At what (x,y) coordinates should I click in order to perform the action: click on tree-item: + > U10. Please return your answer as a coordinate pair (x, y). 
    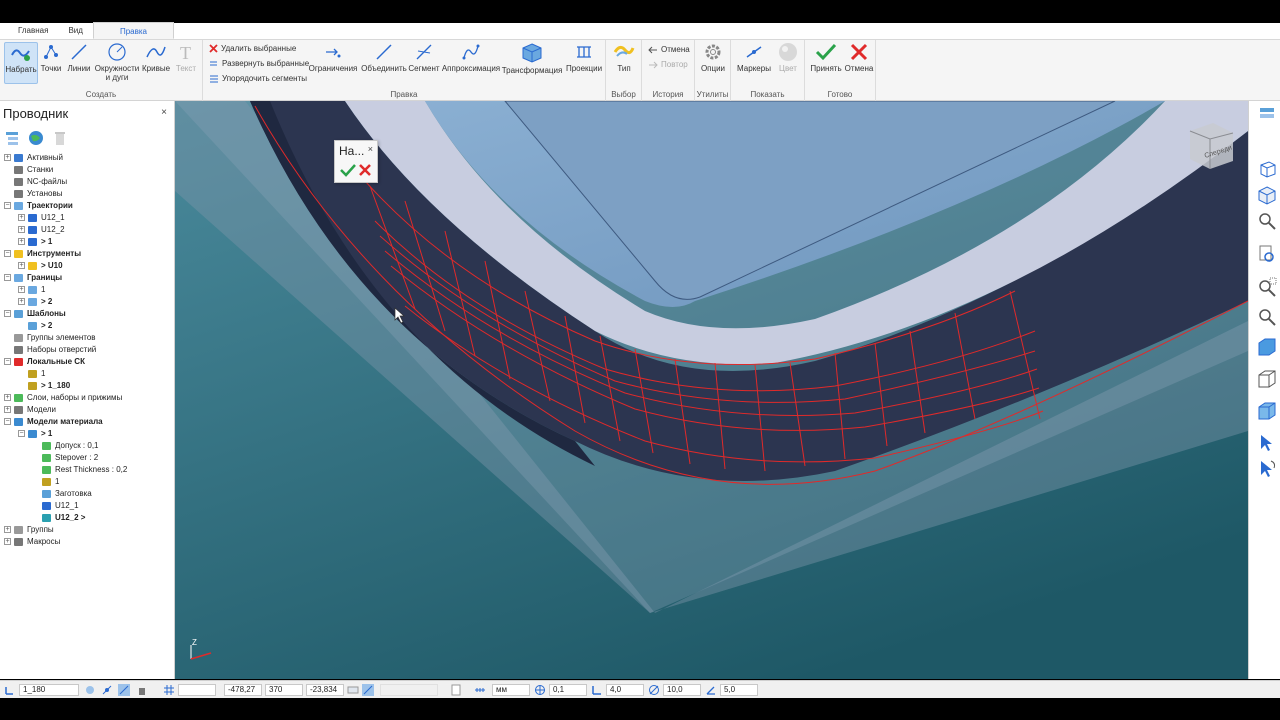
    Looking at the image, I should click on (87, 266).